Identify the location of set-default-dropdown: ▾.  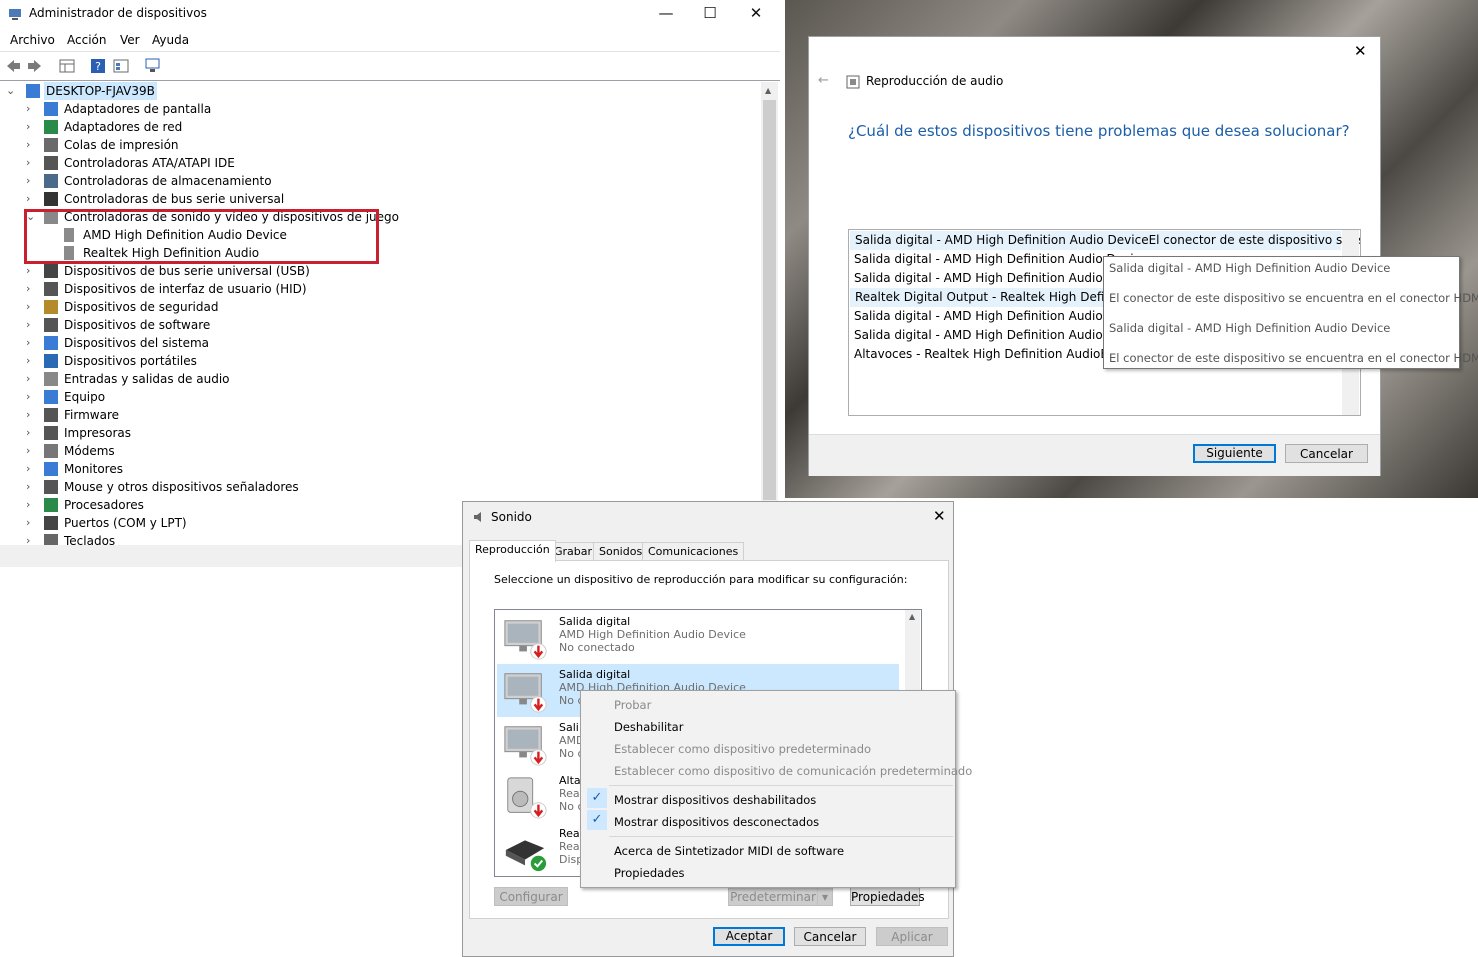
(825, 896).